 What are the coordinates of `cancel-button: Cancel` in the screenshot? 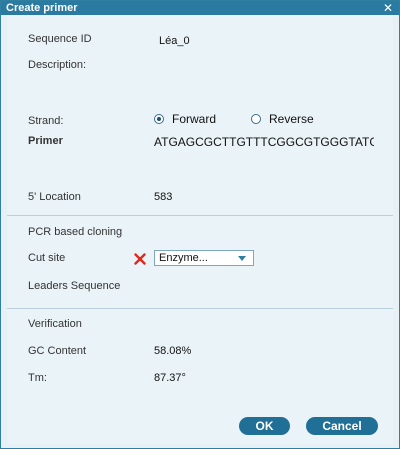 It's located at (342, 426).